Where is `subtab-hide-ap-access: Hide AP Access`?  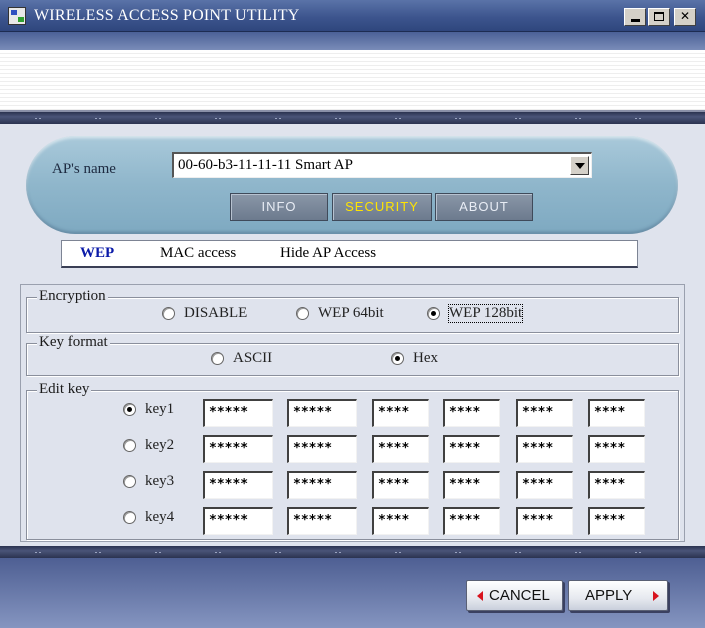
subtab-hide-ap-access: Hide AP Access is located at coordinates (328, 253).